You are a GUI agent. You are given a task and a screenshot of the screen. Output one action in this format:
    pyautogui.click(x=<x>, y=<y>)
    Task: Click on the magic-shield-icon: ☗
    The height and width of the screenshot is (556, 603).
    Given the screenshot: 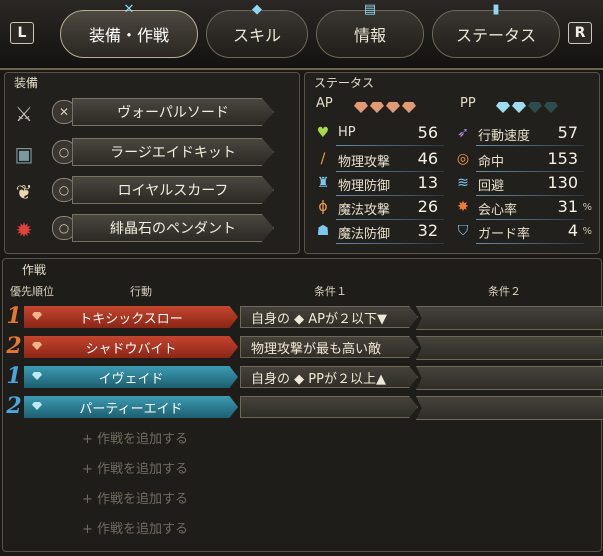 What is the action you would take?
    pyautogui.click(x=323, y=231)
    